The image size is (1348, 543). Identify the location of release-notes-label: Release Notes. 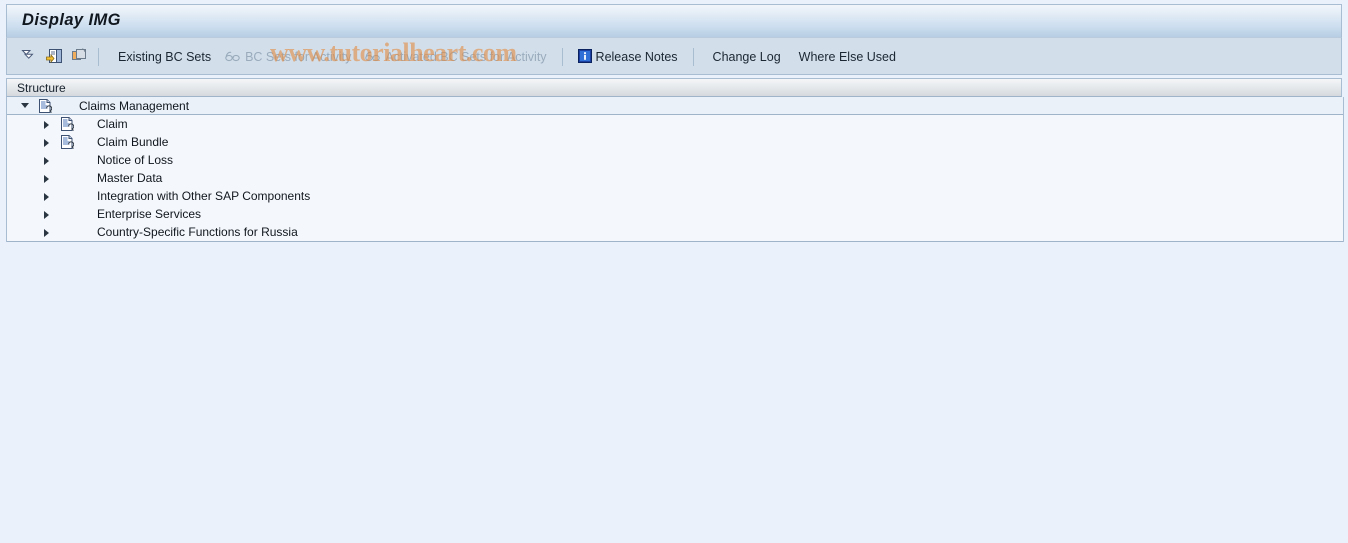
(636, 57).